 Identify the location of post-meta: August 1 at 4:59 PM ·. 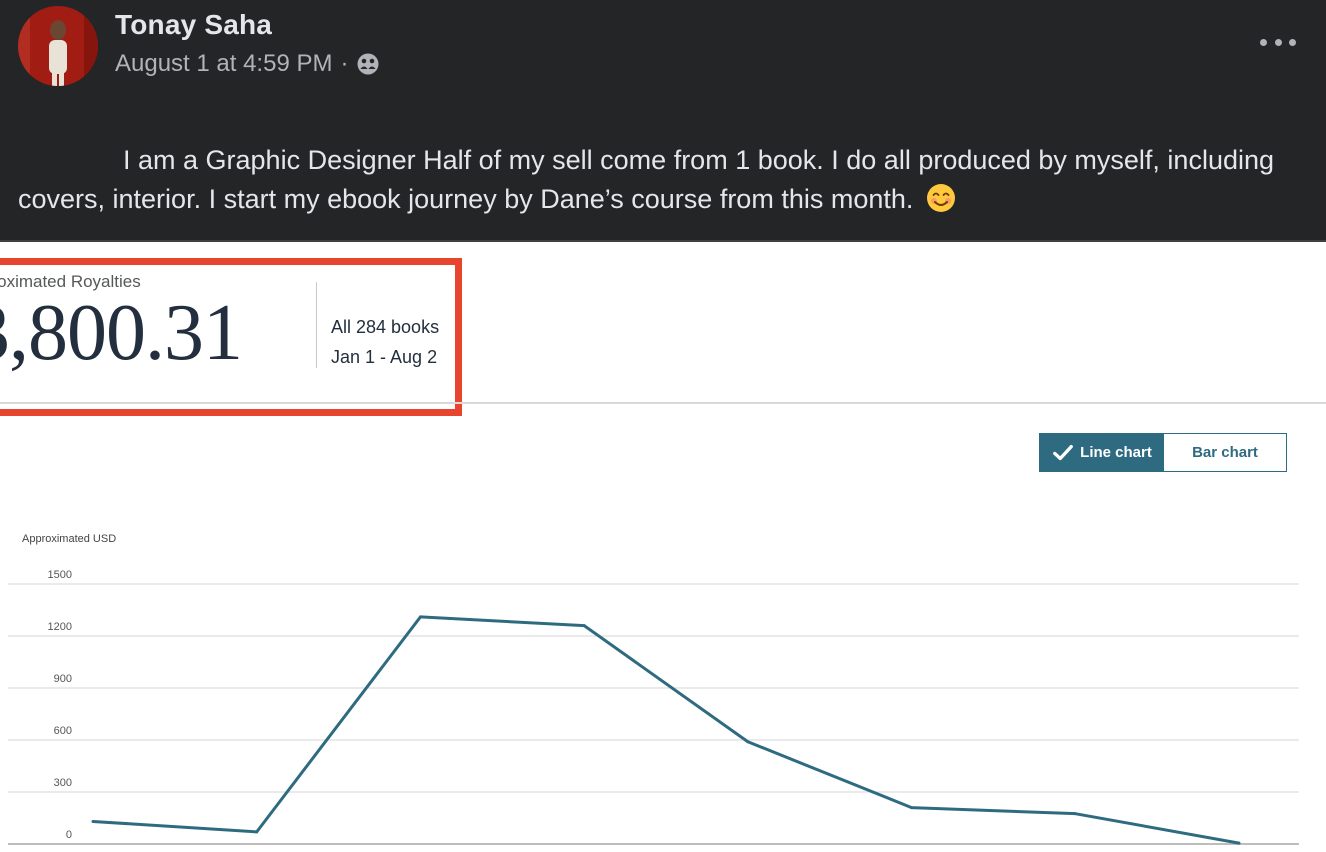
(247, 64).